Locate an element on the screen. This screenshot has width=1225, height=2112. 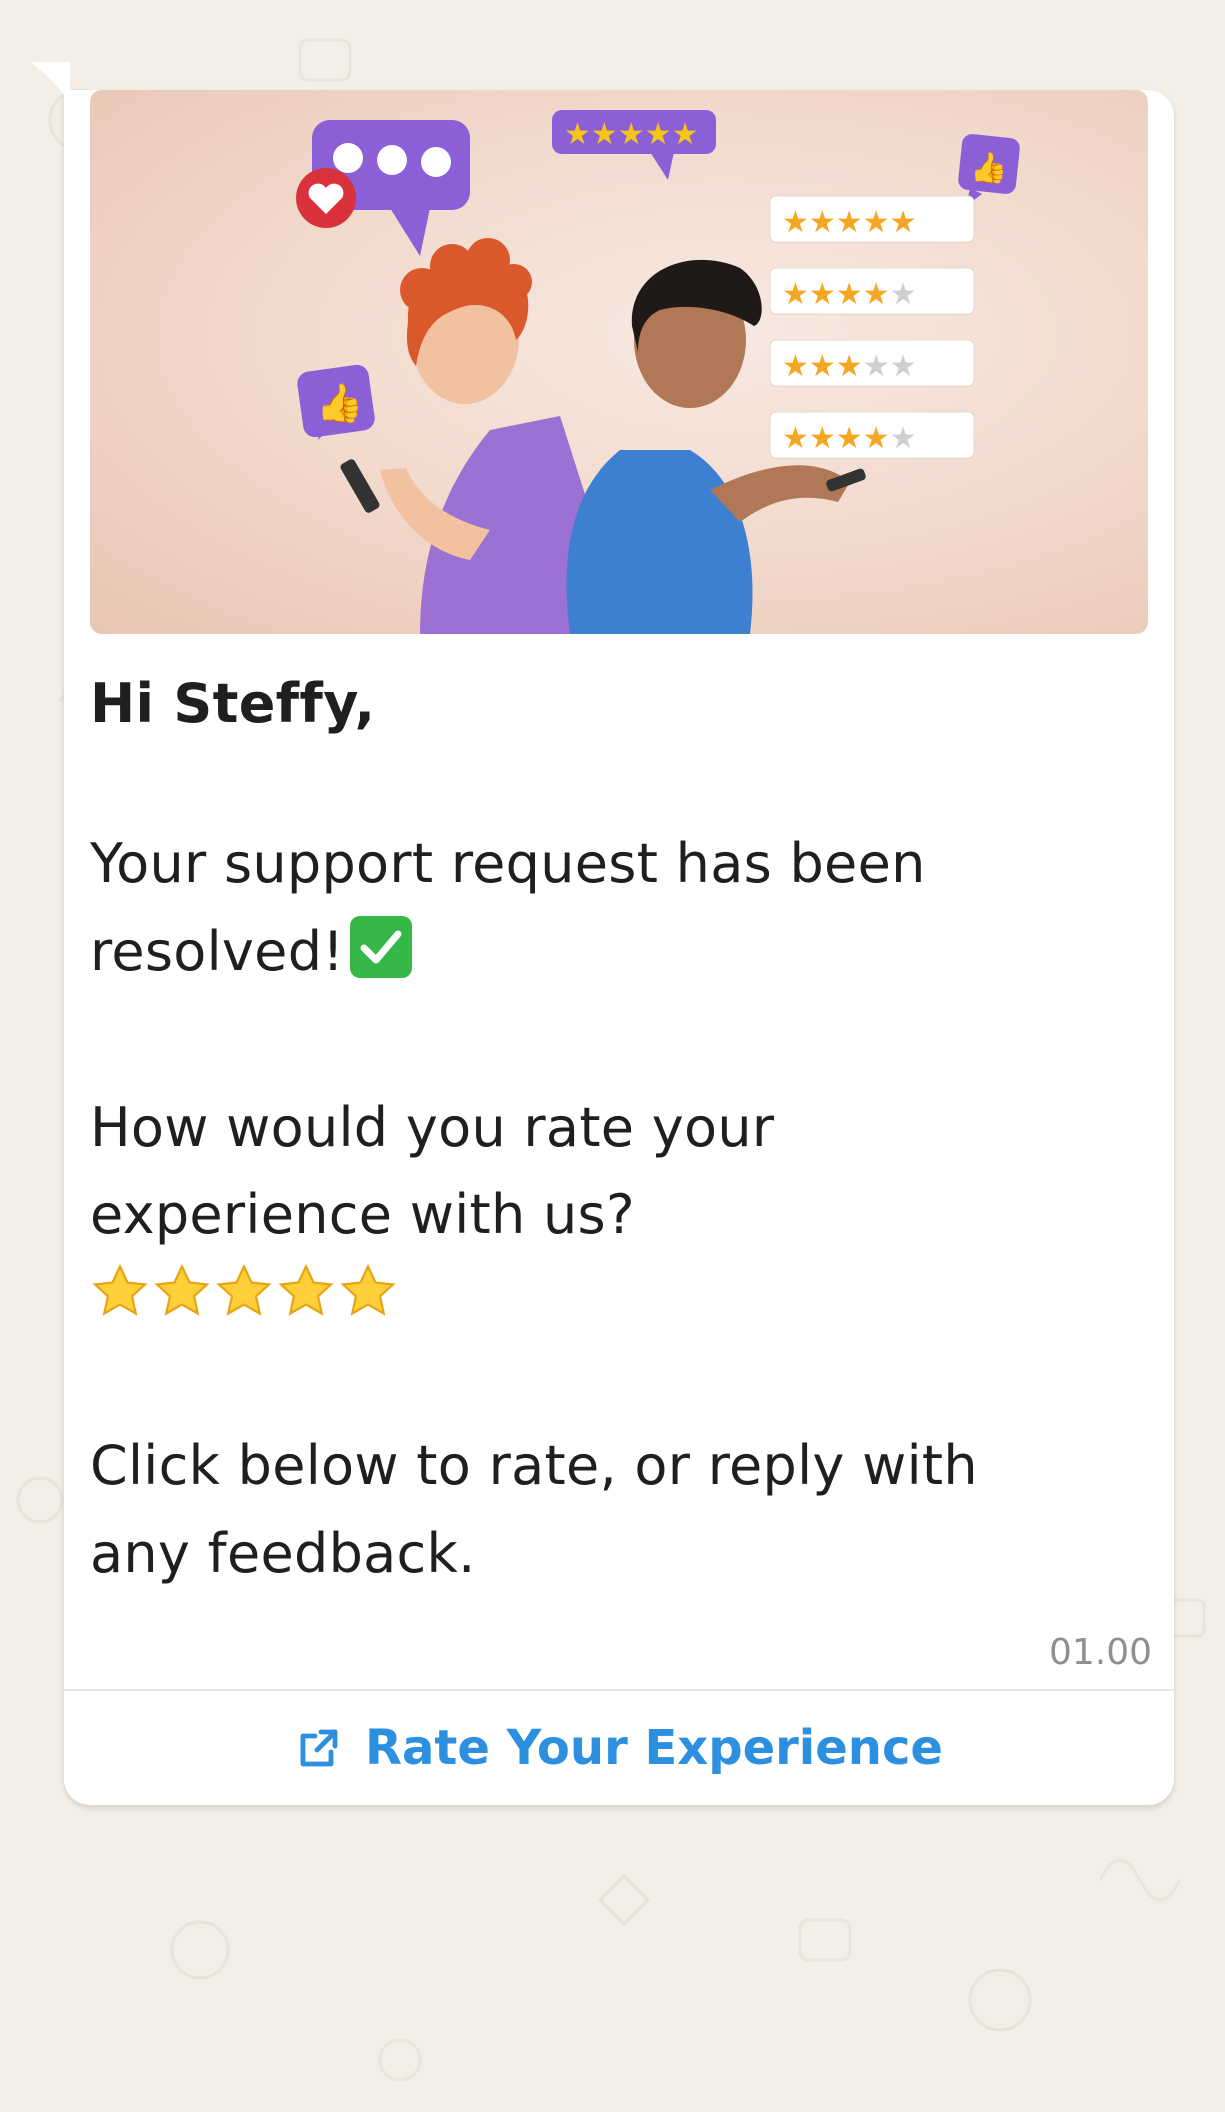
rate-experience-button: Rate Your Experience is located at coordinates (619, 1748).